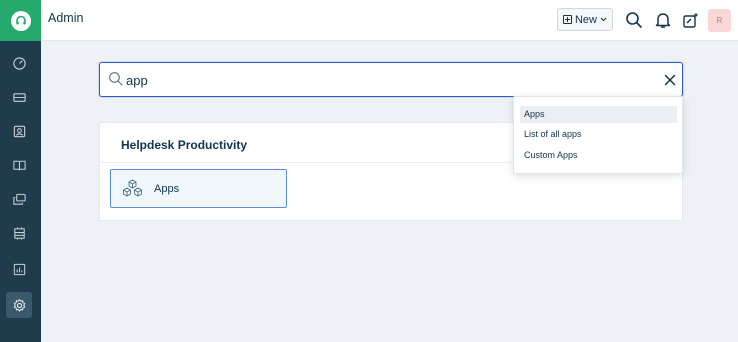 This screenshot has width=738, height=342. I want to click on bell-icon, so click(663, 20).